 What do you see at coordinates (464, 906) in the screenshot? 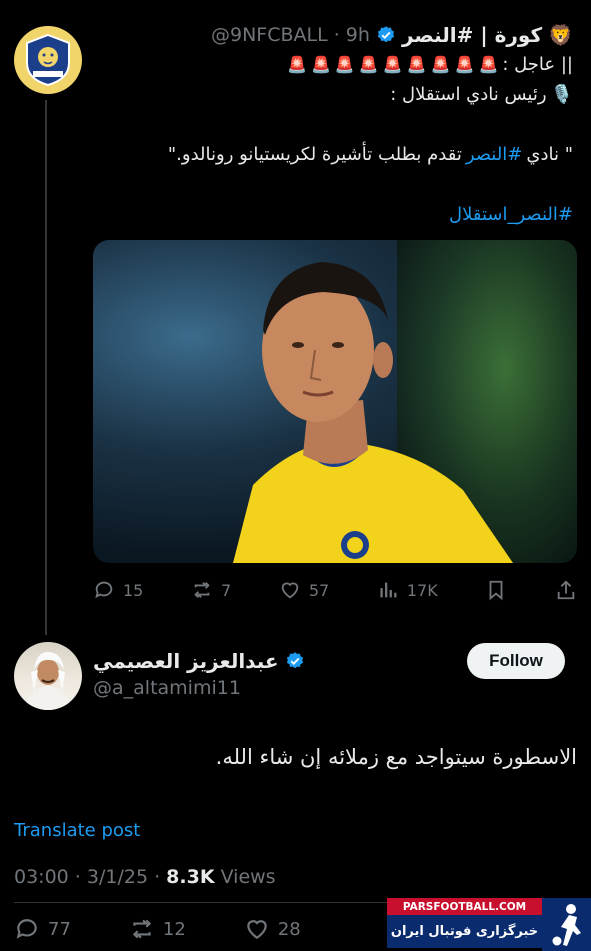
I see `watermark-site: PARSFOOTBALL.COM` at bounding box center [464, 906].